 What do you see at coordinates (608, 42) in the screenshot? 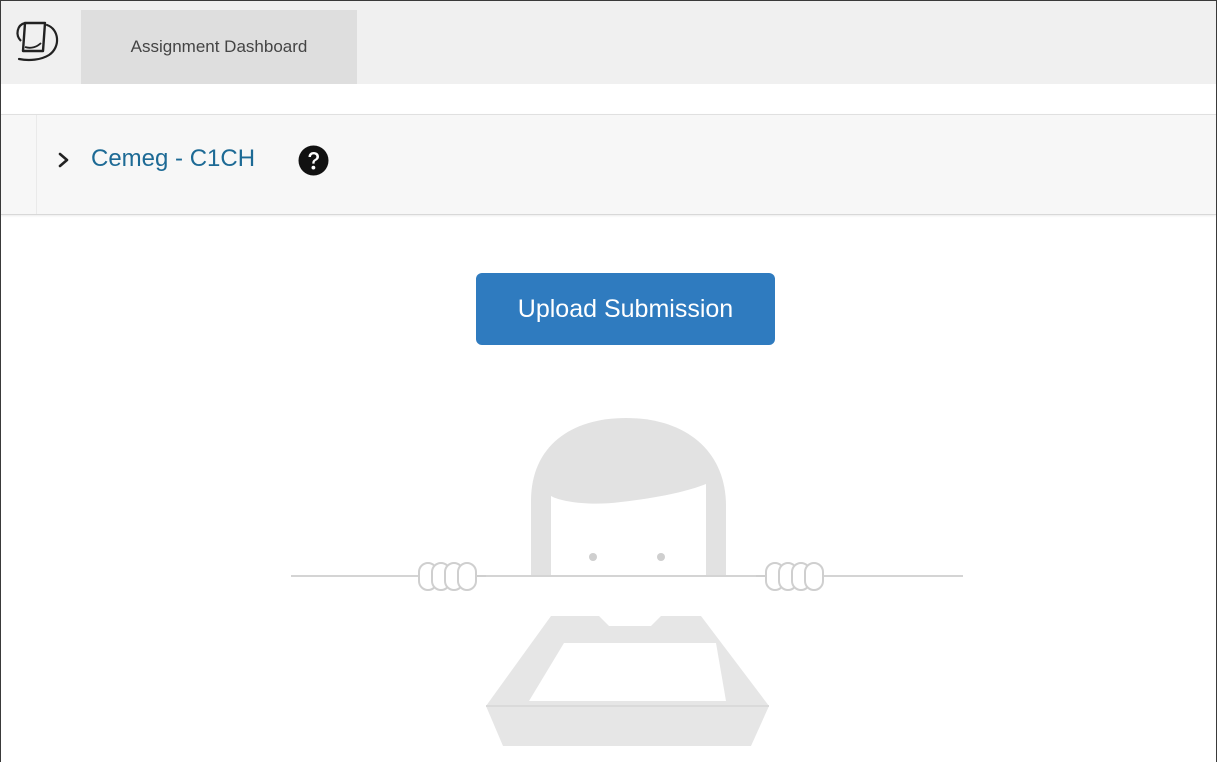
I see `top-nav-bar: Assignment Dashboard` at bounding box center [608, 42].